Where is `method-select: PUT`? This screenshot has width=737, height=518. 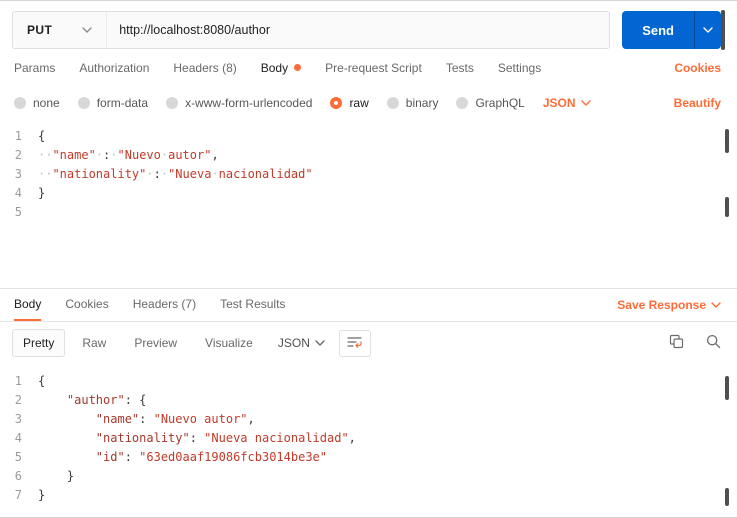 method-select: PUT is located at coordinates (60, 30).